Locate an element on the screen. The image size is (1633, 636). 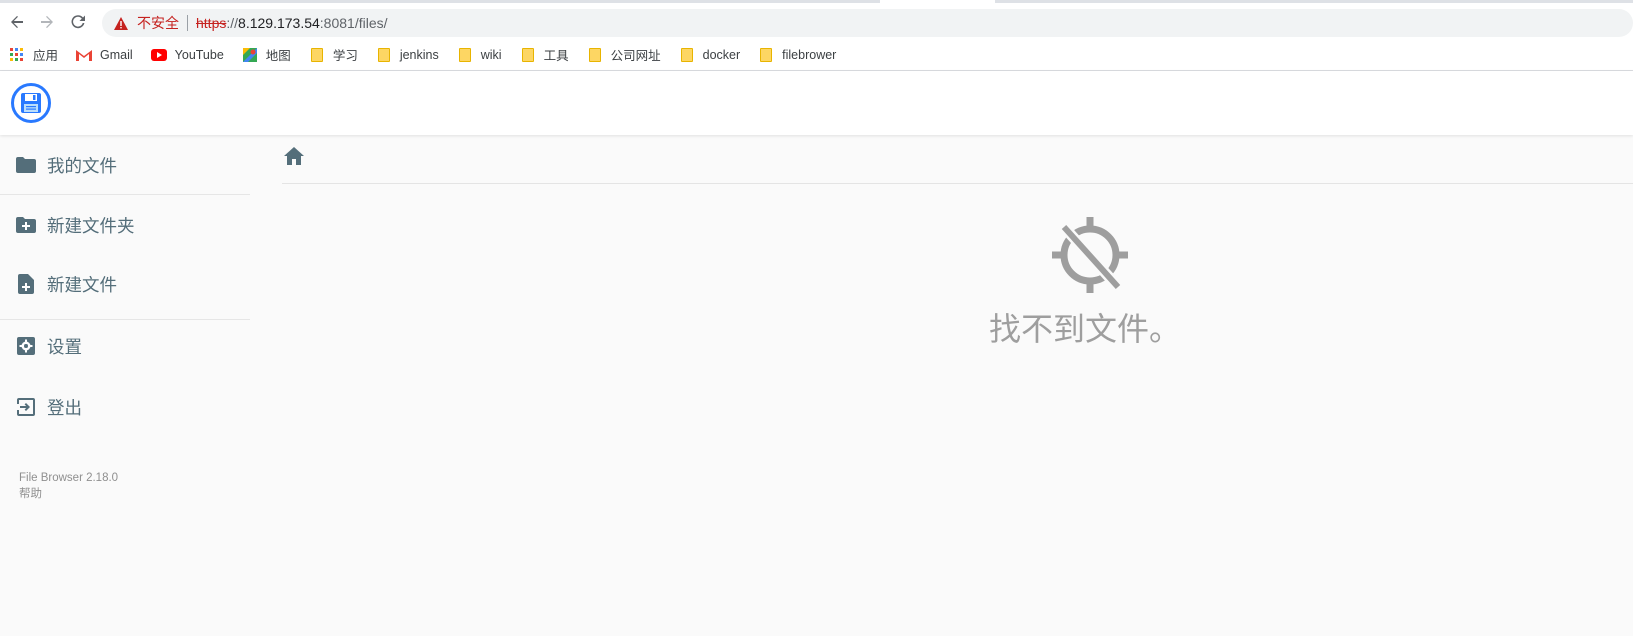
url-omnibox: 不安全 https://8.129.173.54:8081/files/ is located at coordinates (867, 23).